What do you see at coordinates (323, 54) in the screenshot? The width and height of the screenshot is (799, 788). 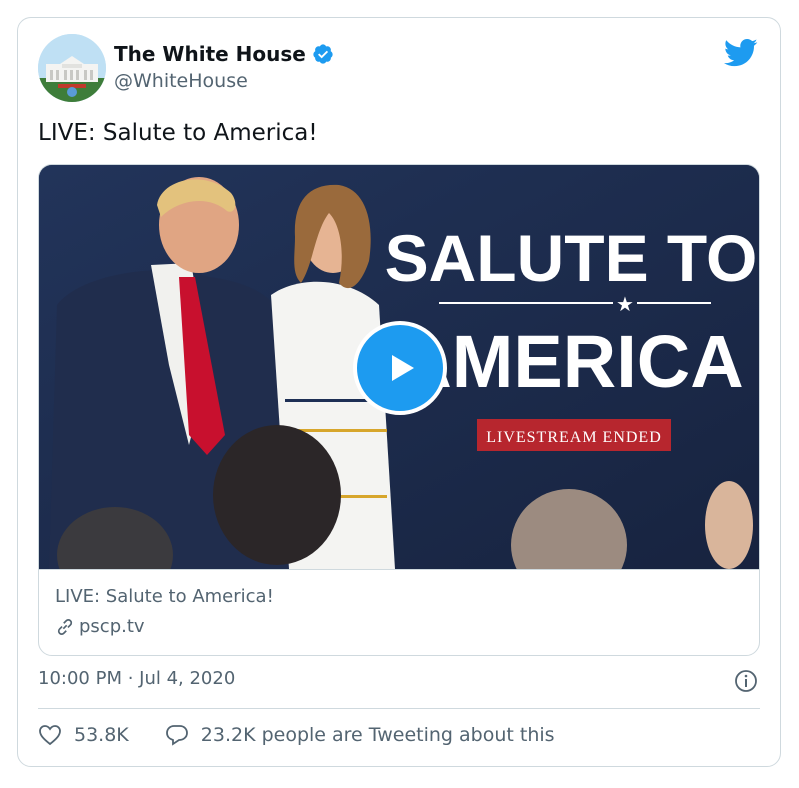 I see `verified-badge-icon` at bounding box center [323, 54].